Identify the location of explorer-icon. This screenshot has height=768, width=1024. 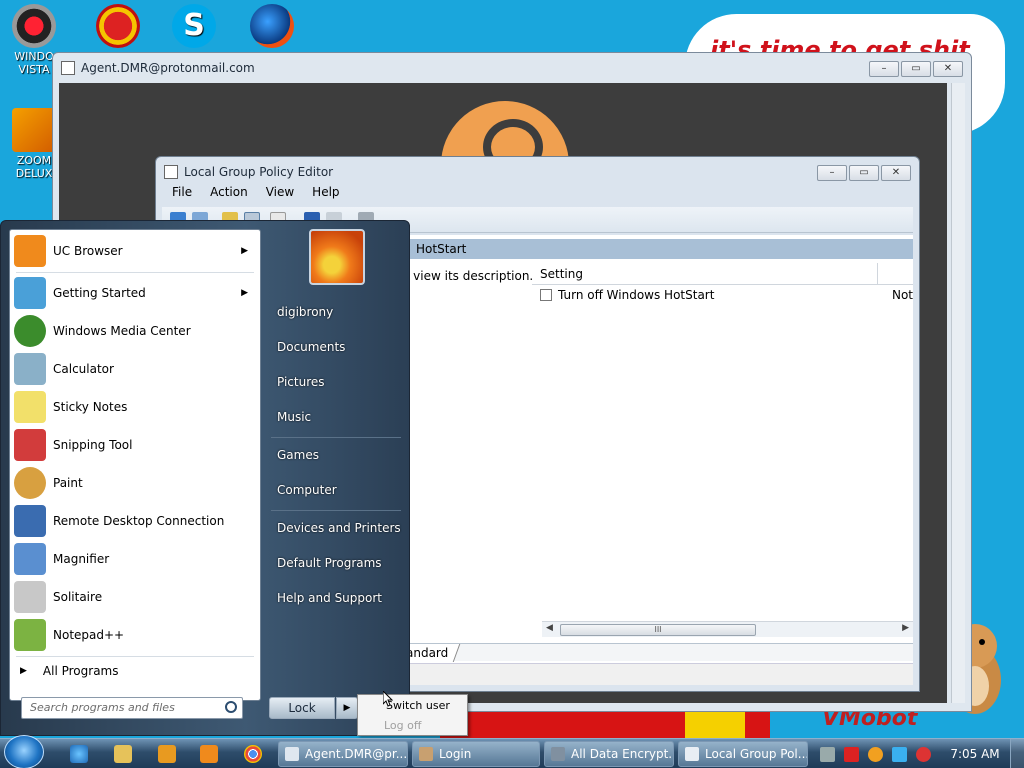
(123, 754).